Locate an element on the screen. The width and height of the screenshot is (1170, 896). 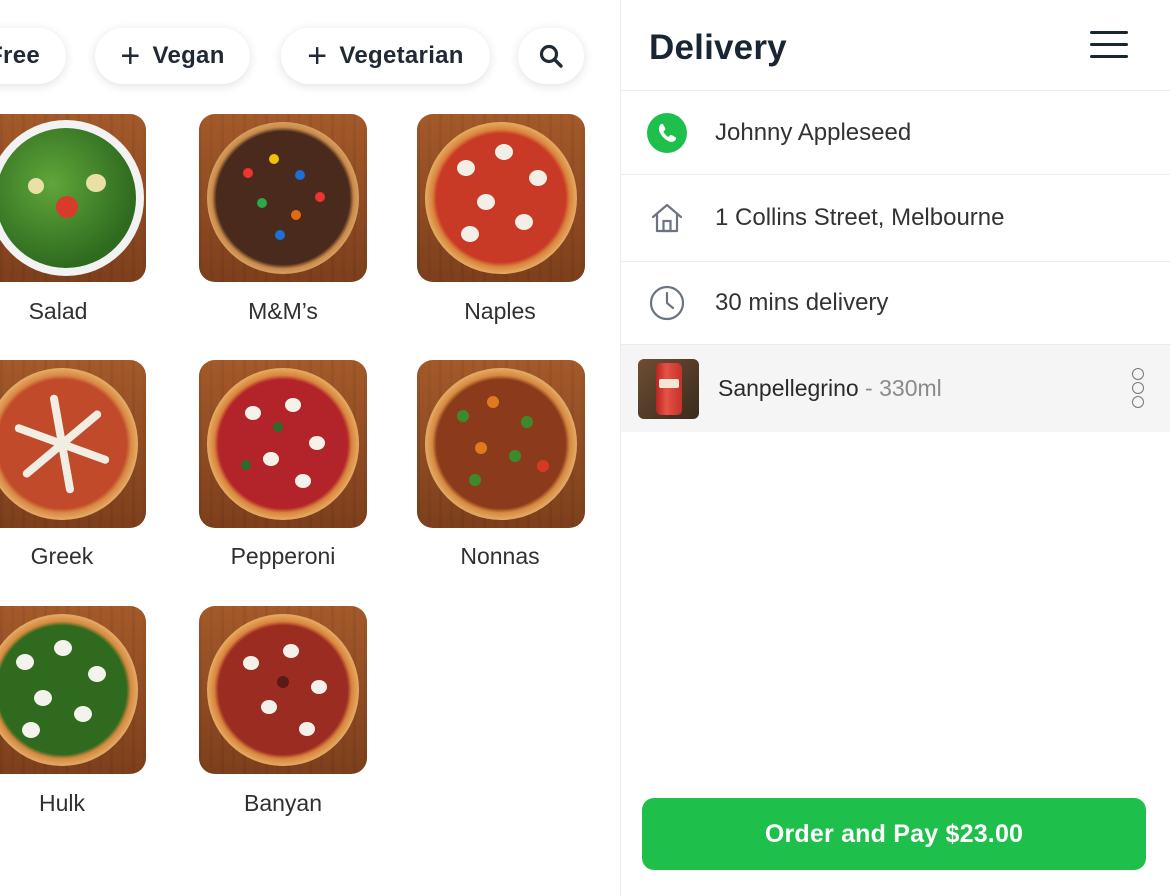
filter-chip-free: Free is located at coordinates (33, 56).